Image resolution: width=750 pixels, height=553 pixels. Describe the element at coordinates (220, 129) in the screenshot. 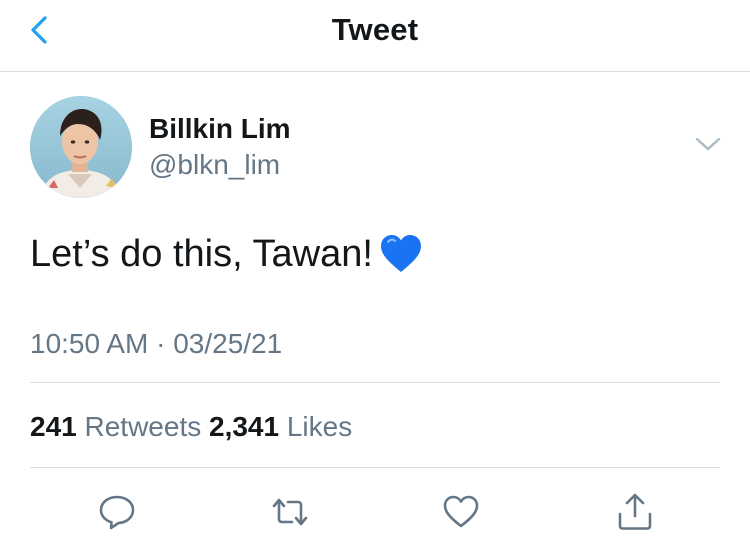

I see `author-name: Billkin Lim` at that location.